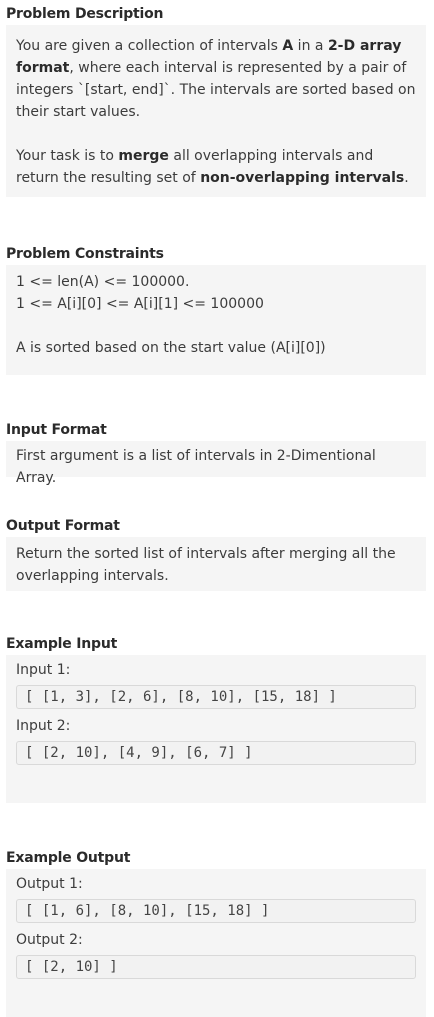 Image resolution: width=434 pixels, height=1017 pixels. Describe the element at coordinates (43, 726) in the screenshot. I see `input-2-label: Input 2:` at that location.